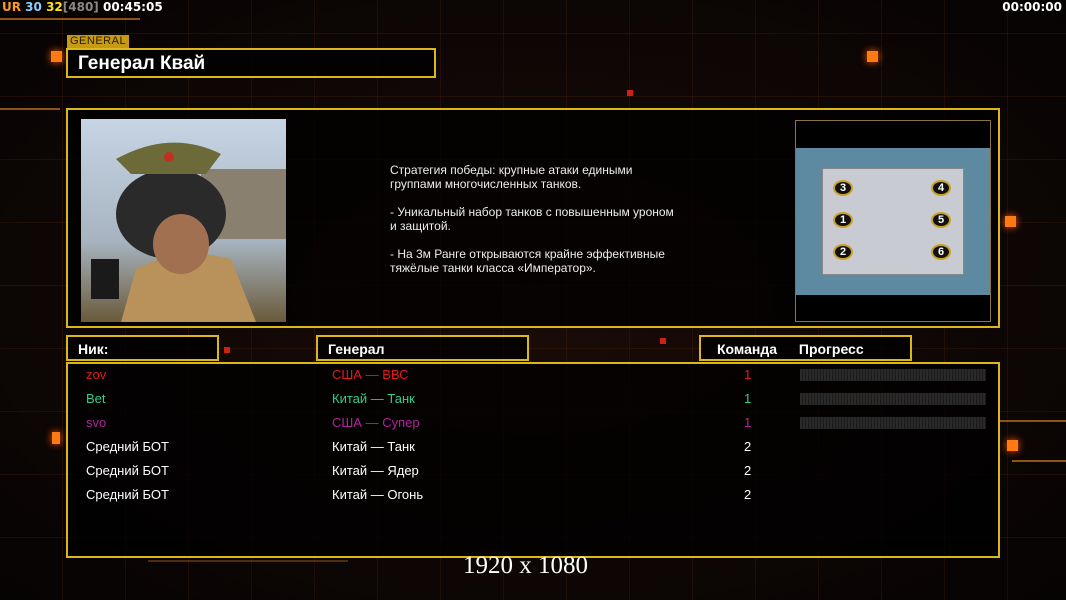 The height and width of the screenshot is (600, 1066). I want to click on player-general: США — ВВС, so click(370, 374).